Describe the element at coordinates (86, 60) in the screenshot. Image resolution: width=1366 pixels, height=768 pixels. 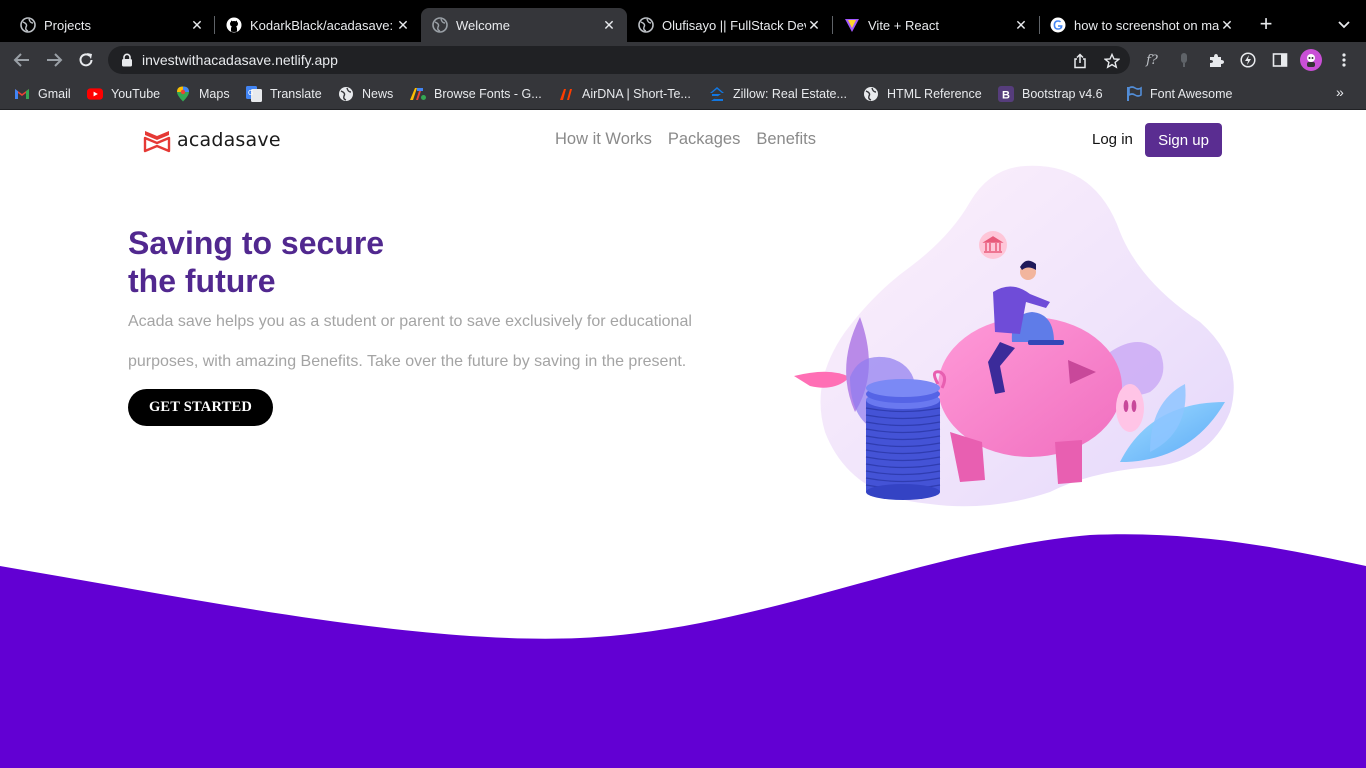
I see `reload-button` at that location.